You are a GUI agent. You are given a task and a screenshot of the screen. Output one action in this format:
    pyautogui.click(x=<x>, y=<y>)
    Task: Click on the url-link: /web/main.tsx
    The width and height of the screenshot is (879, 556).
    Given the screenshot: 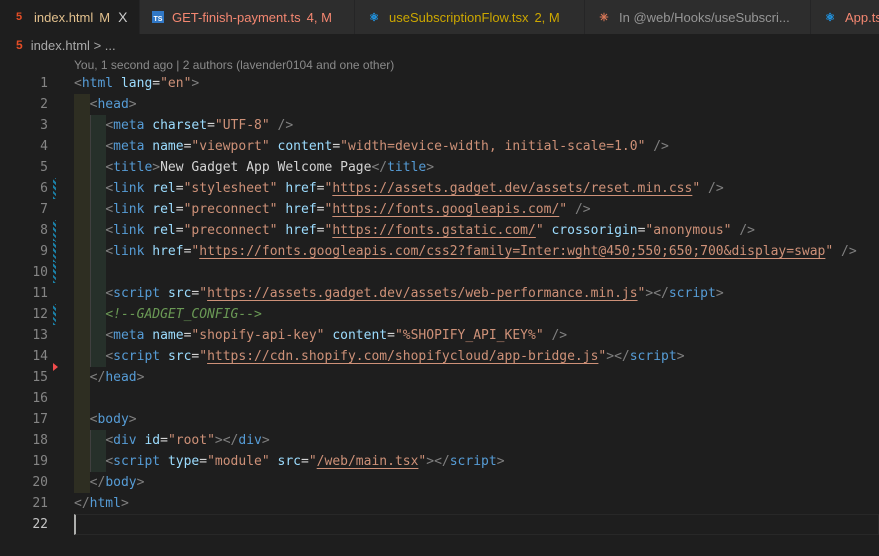 What is the action you would take?
    pyautogui.click(x=368, y=461)
    